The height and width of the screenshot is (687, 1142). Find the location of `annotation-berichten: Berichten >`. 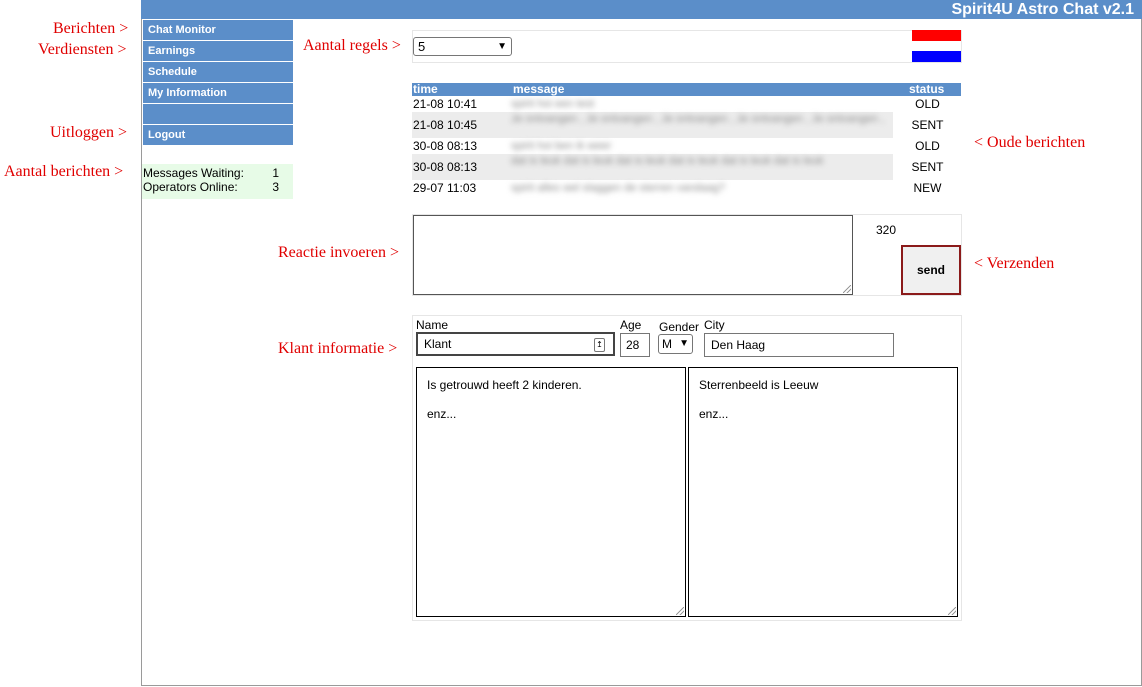

annotation-berichten: Berichten > is located at coordinates (91, 28).